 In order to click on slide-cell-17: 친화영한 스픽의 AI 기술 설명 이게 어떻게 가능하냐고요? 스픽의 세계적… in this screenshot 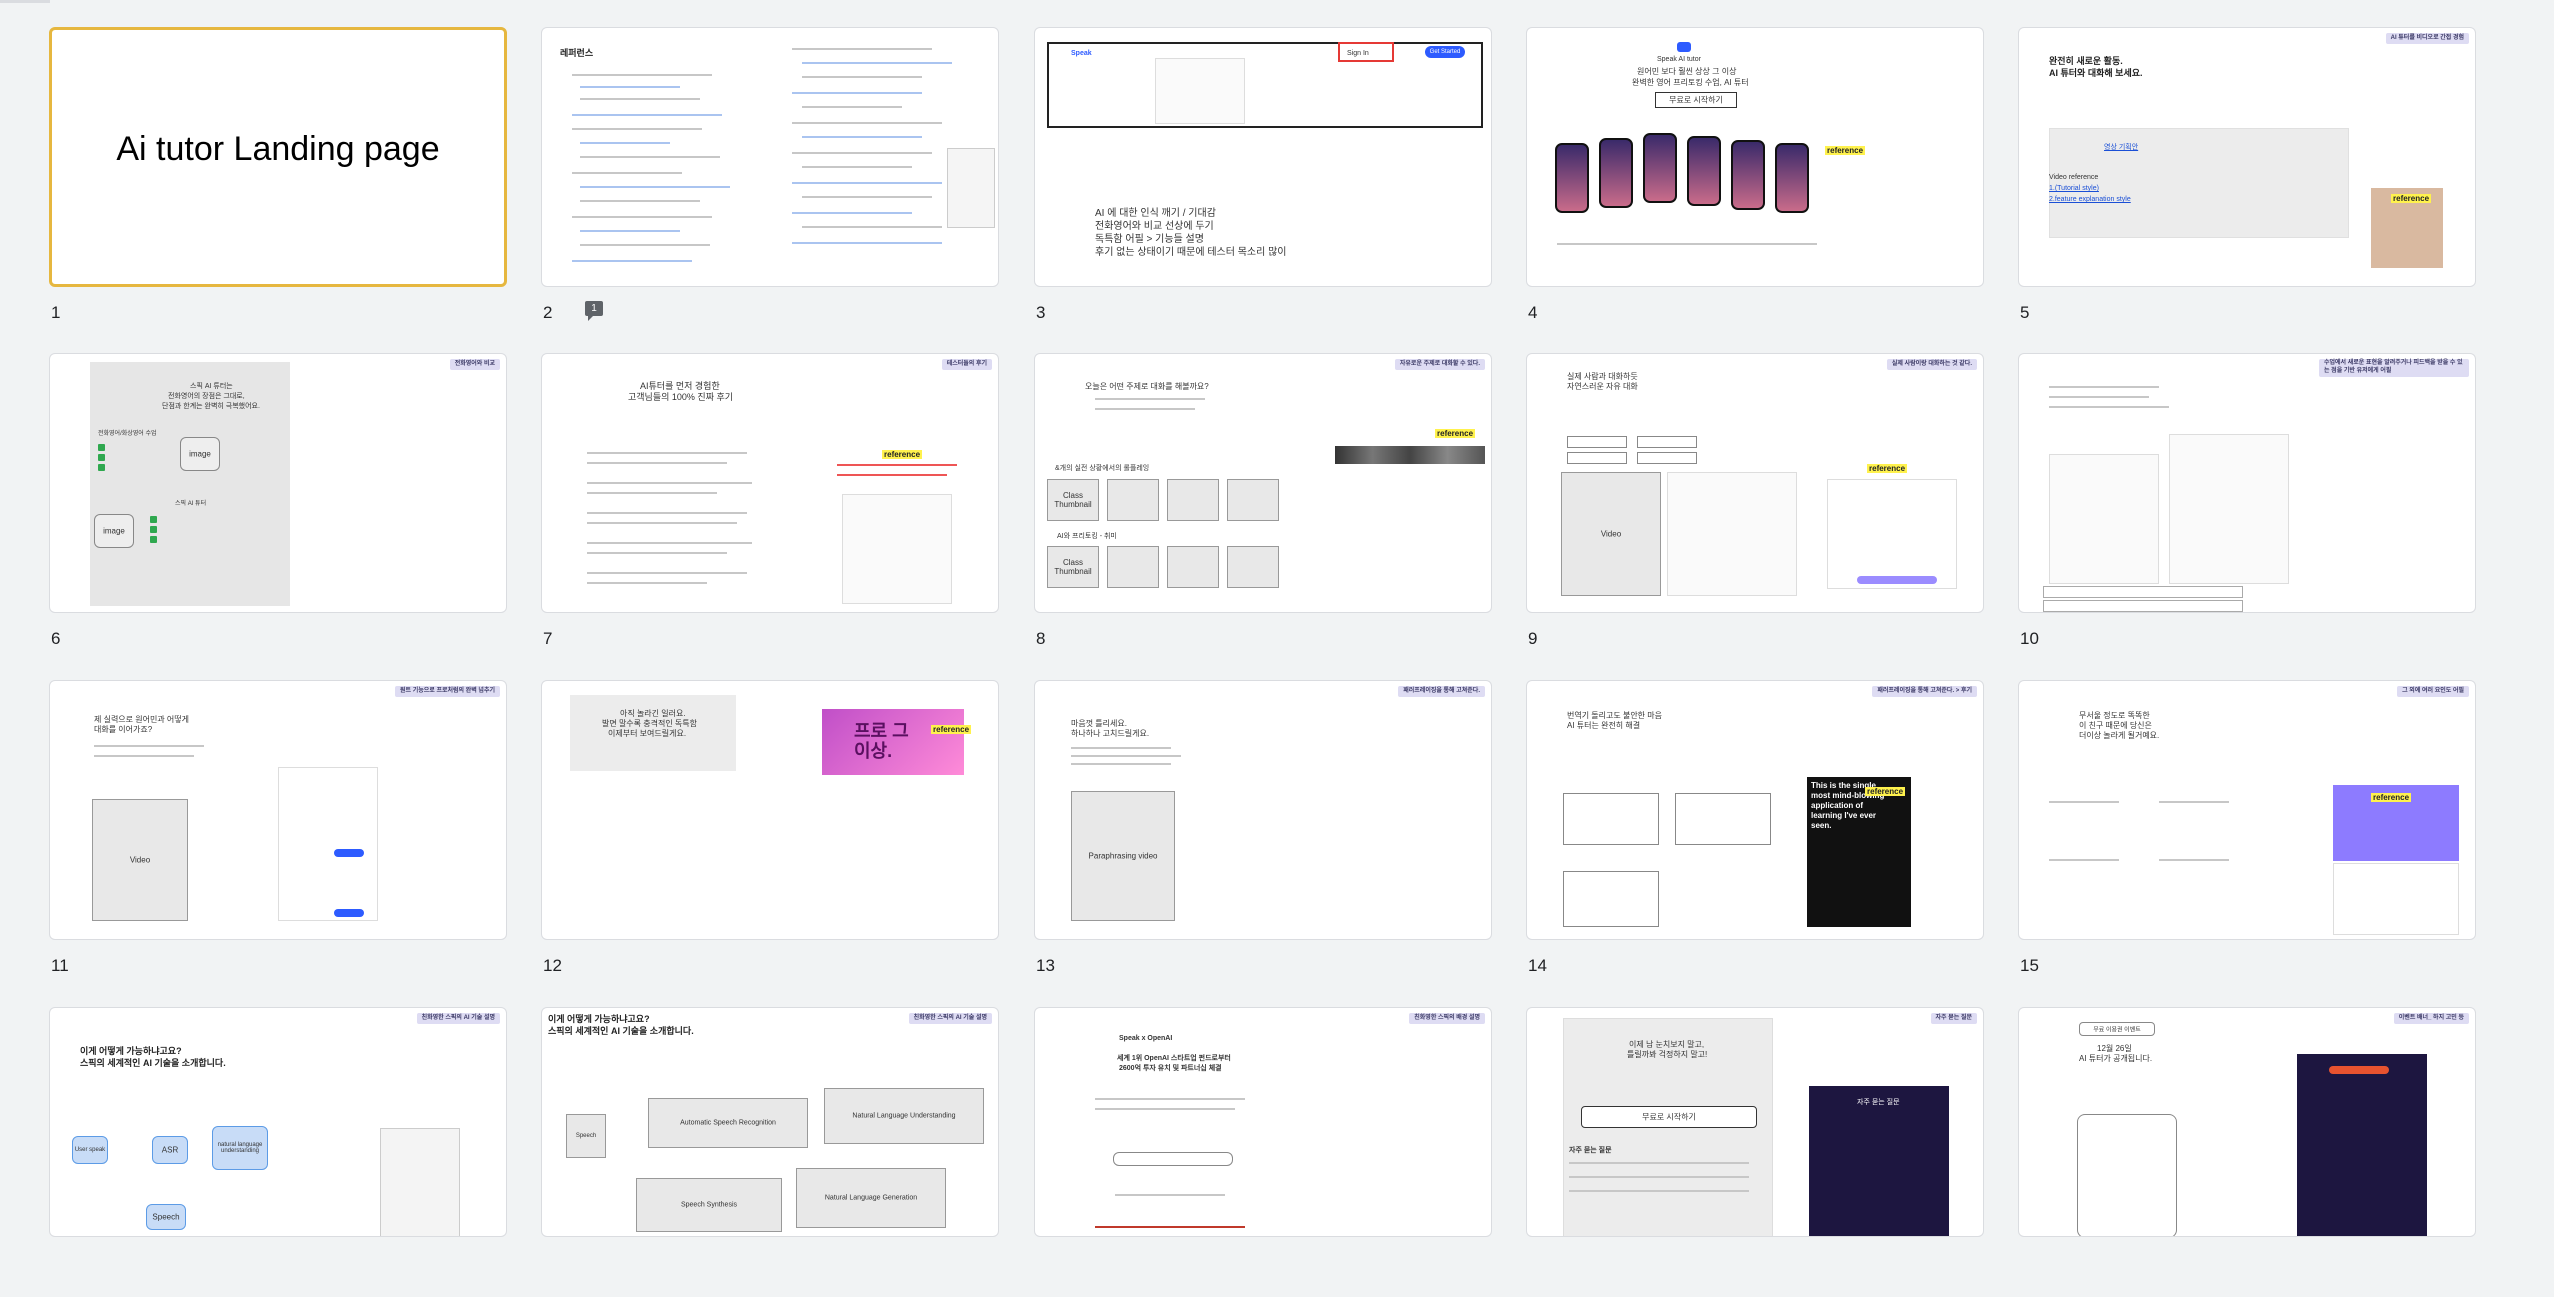, I will do `click(771, 1152)`.